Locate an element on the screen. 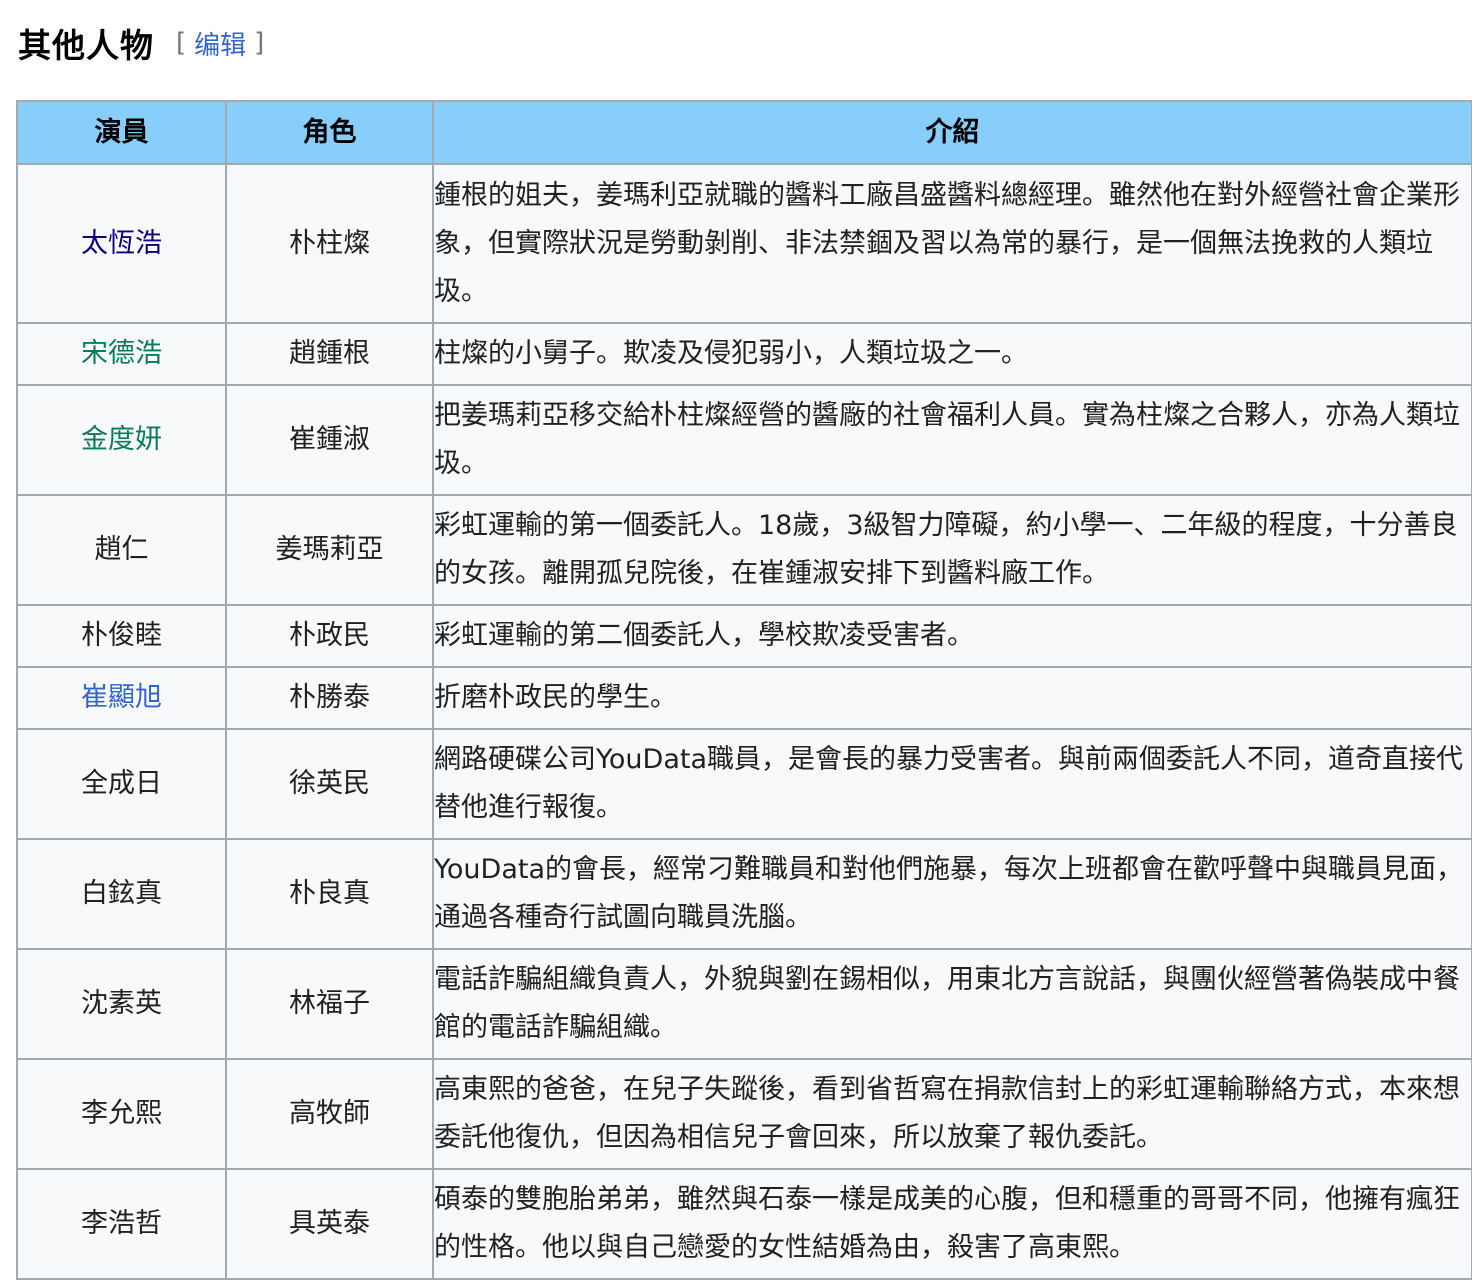 The width and height of the screenshot is (1472, 1280). role-cell: 林福子 is located at coordinates (329, 1004).